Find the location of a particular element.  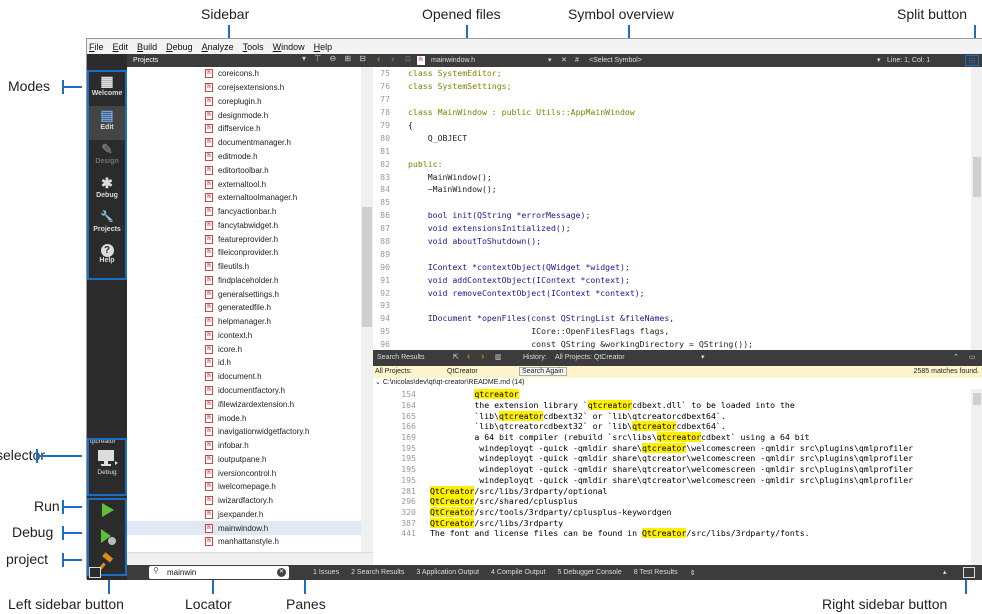

sidebar-tools: ▾ ⊤ ⊖ ⊞ ⊟ is located at coordinates (335, 58).